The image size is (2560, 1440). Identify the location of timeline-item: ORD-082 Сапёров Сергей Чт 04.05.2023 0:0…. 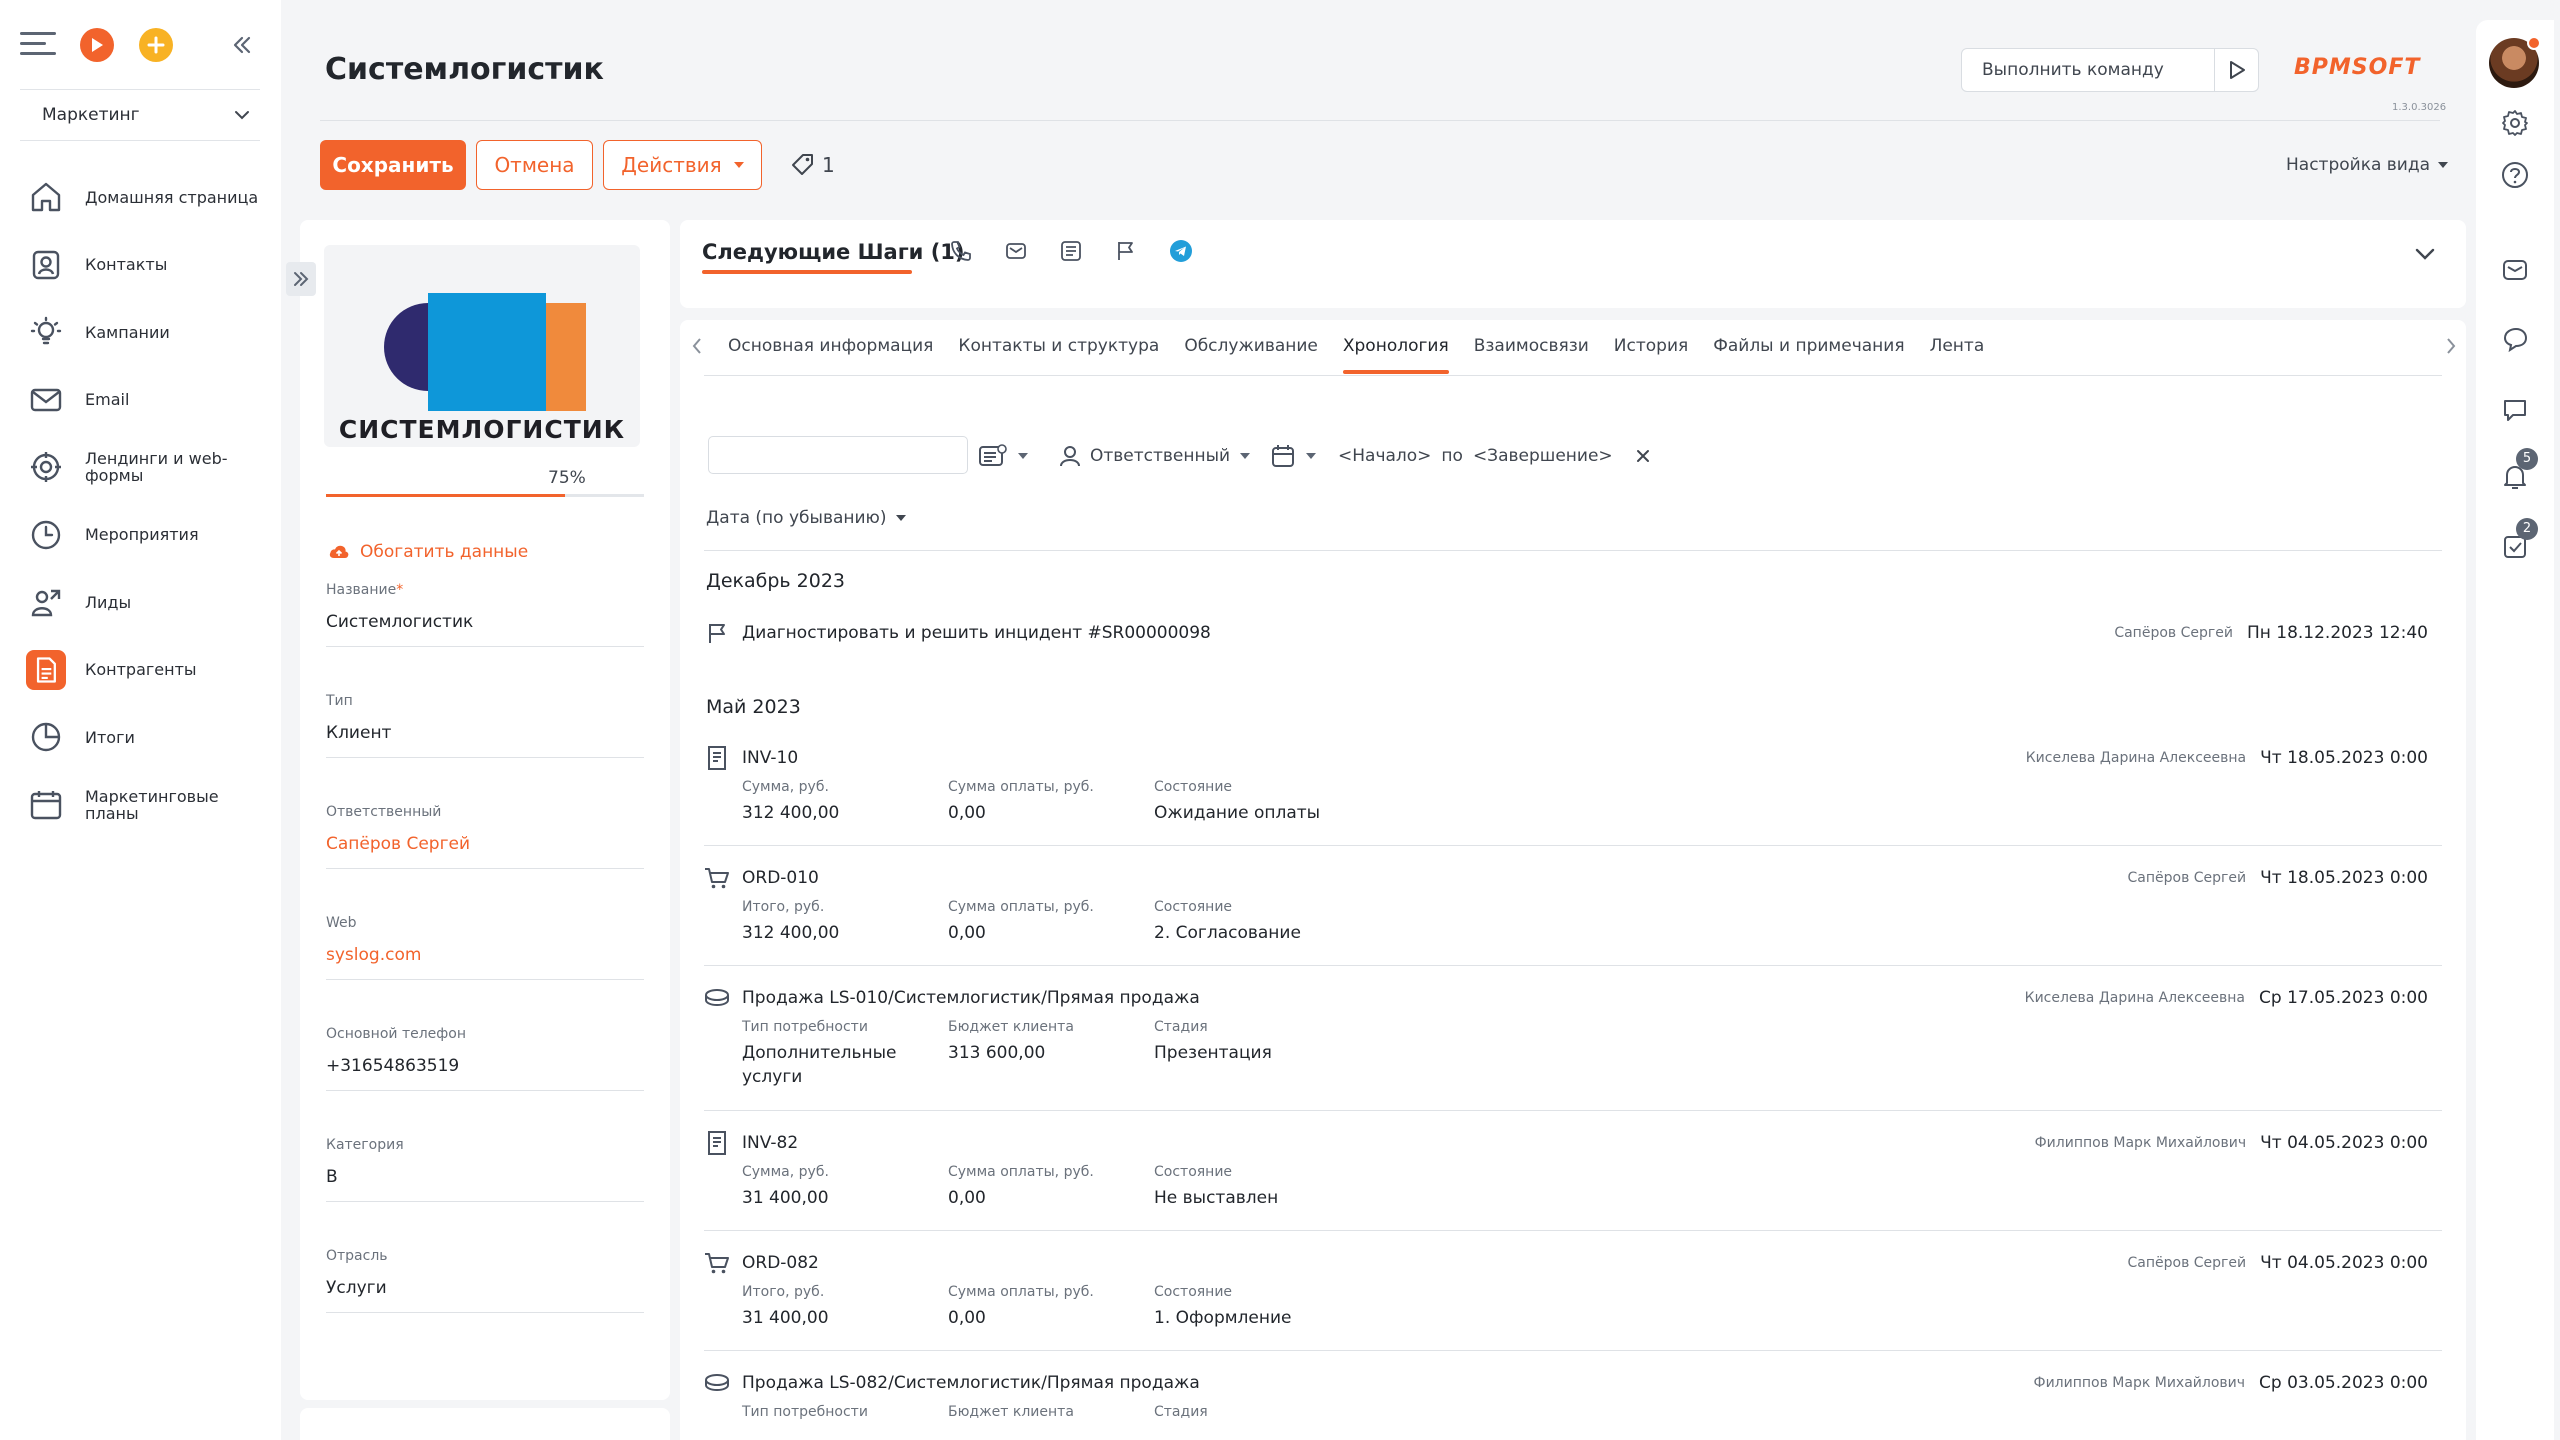
(1573, 1290).